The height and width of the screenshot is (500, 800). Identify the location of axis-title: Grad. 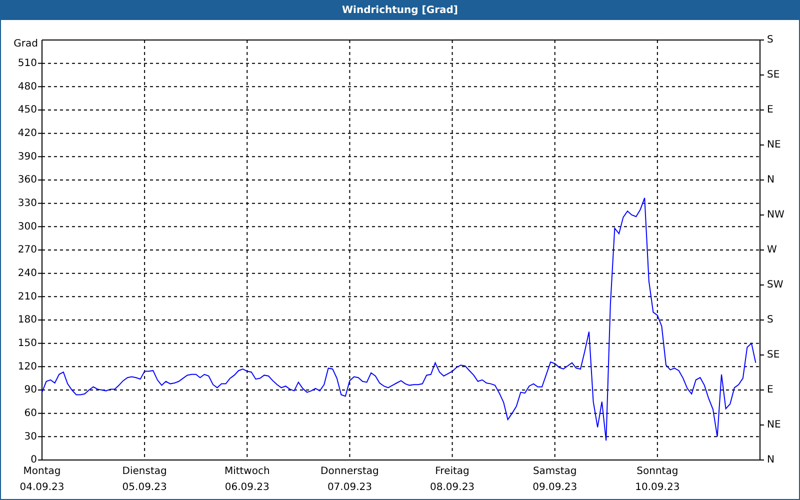
(26, 44).